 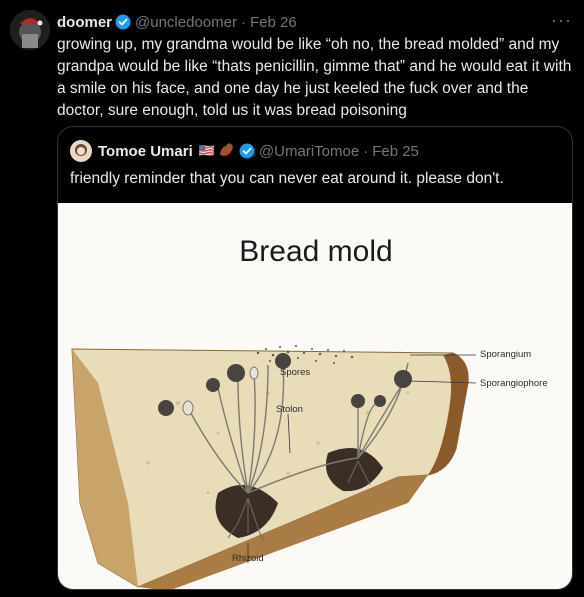 What do you see at coordinates (506, 354) in the screenshot?
I see `label-sporangium: Sporangium` at bounding box center [506, 354].